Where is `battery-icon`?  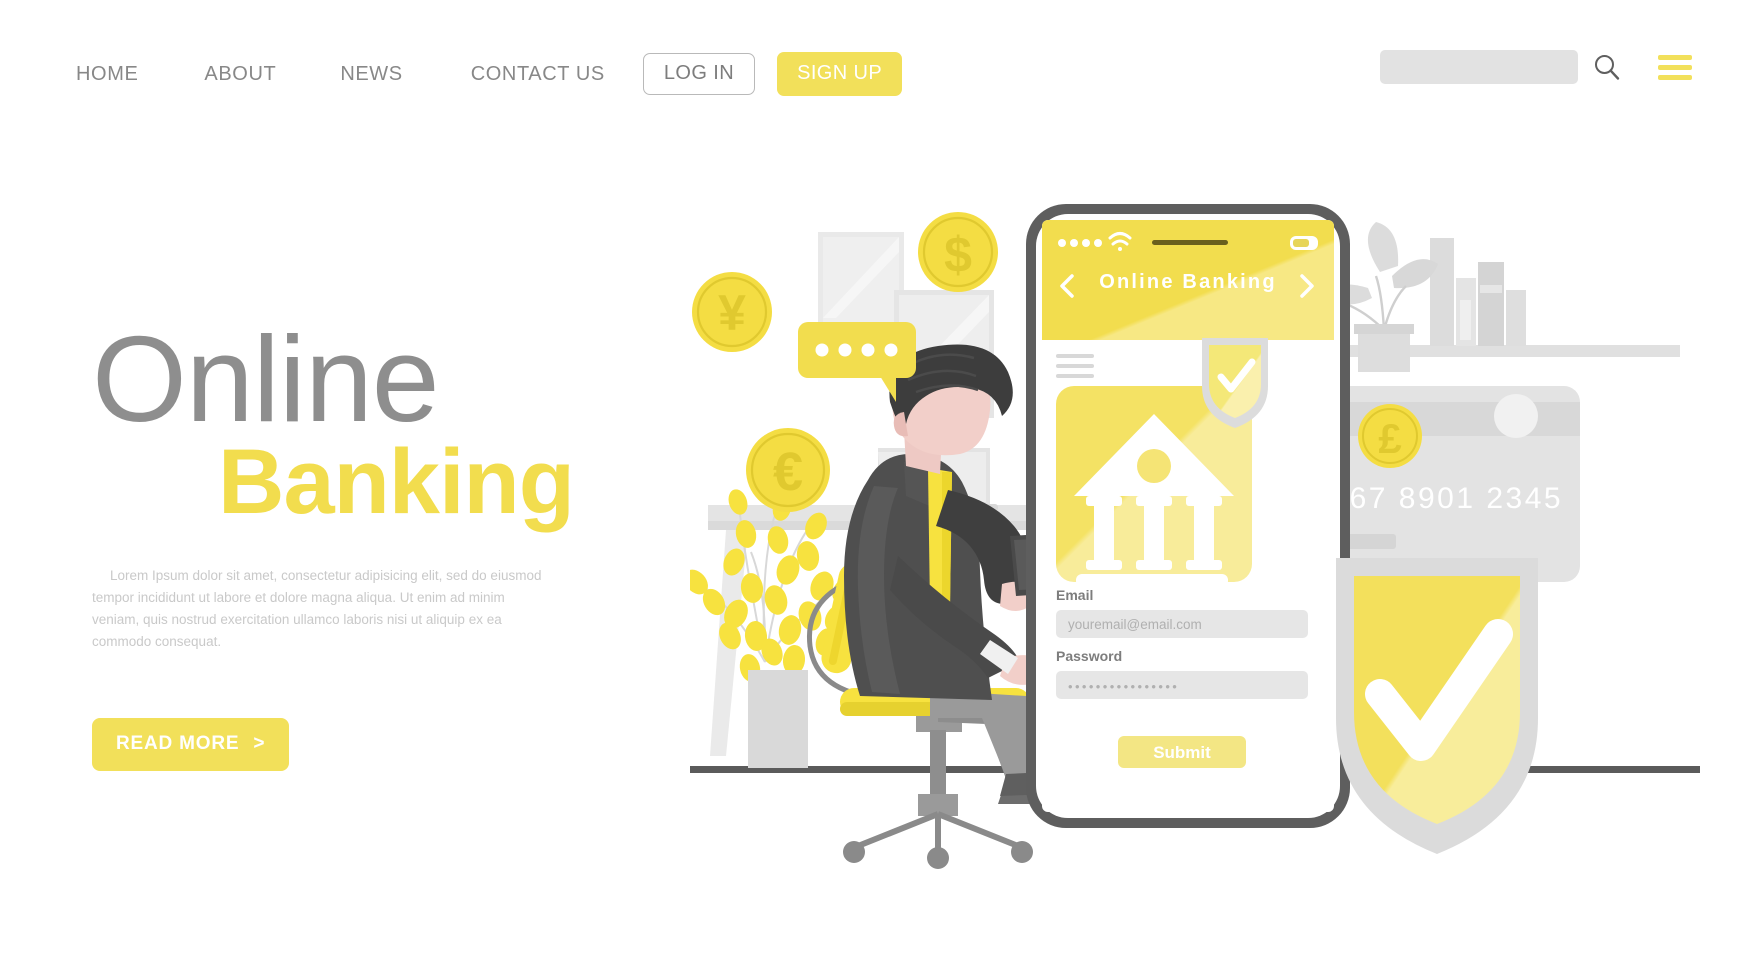
battery-icon is located at coordinates (1304, 243).